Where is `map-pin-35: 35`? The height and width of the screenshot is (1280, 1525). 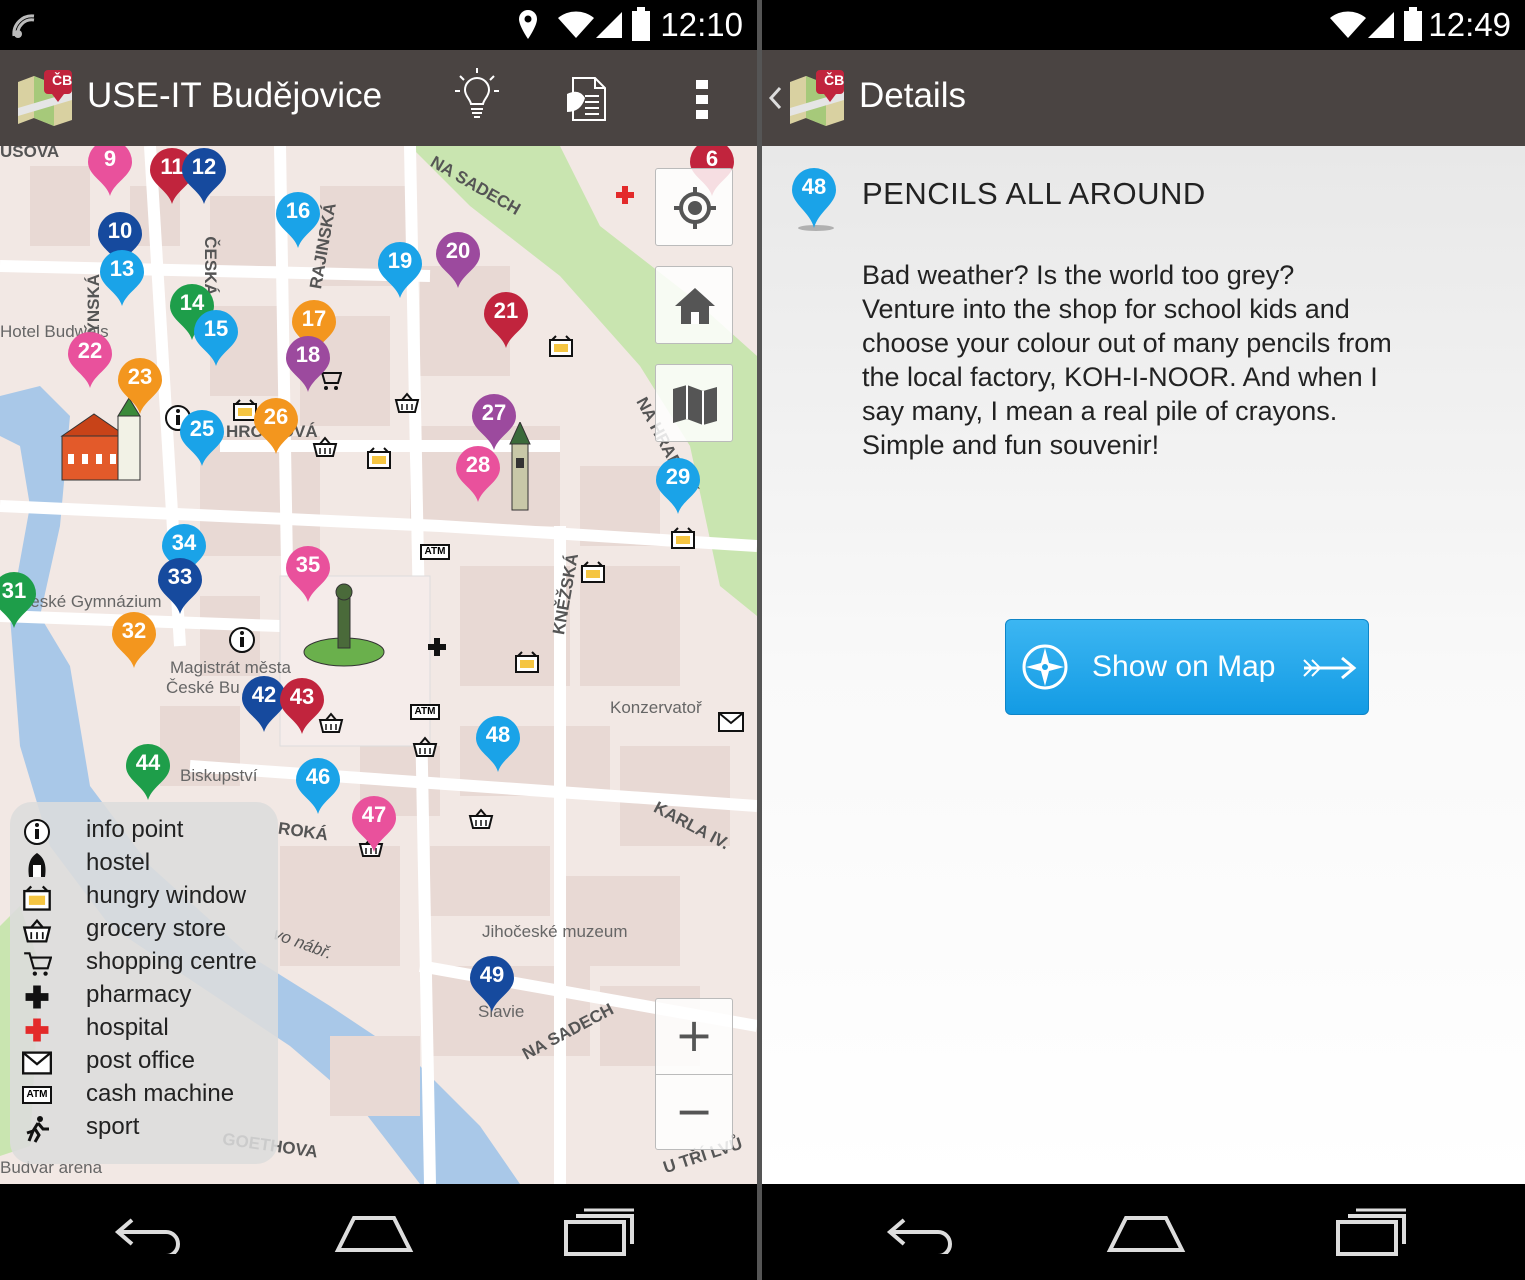 map-pin-35: 35 is located at coordinates (308, 574).